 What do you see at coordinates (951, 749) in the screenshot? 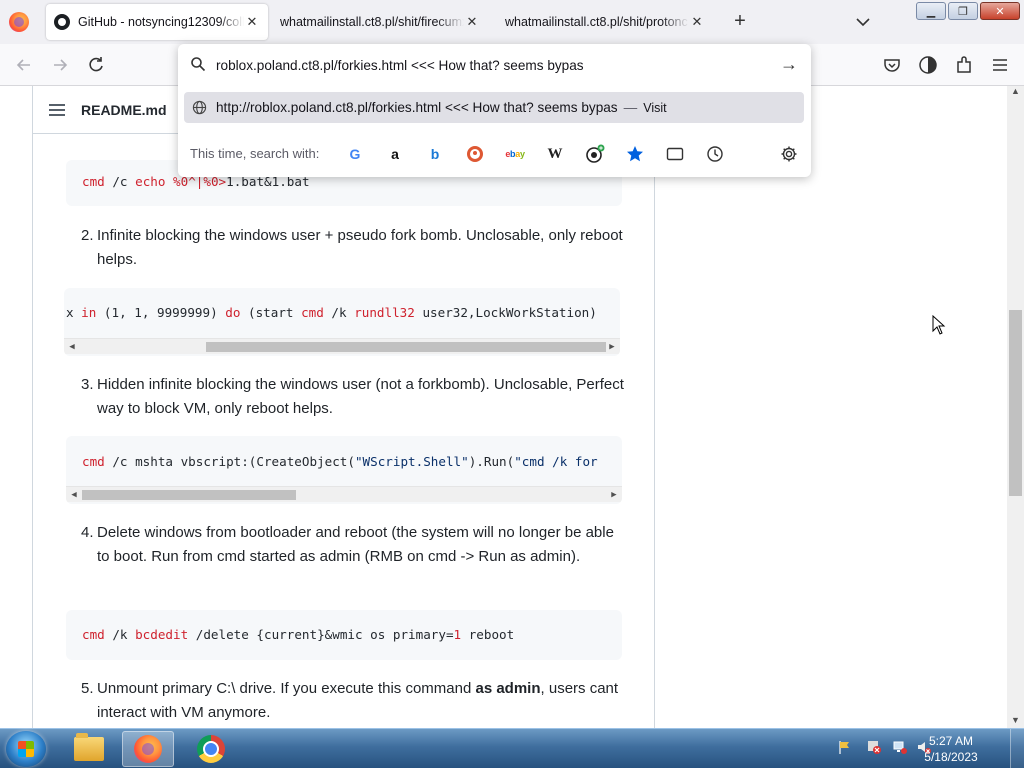
I see `system-clock: 5:27 AM 5/18/2023` at bounding box center [951, 749].